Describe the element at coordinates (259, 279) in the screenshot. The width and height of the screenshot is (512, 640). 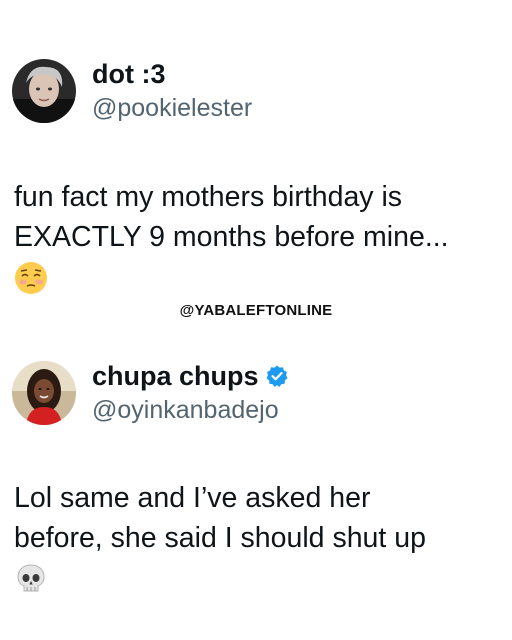
I see `flushed-face-emoji-icon` at that location.